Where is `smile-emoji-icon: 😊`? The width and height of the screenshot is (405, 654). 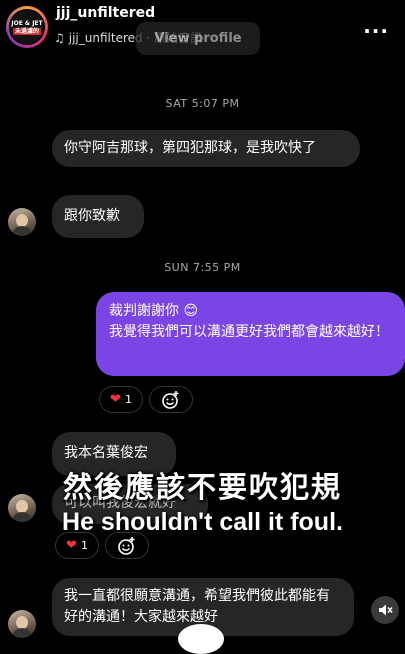
smile-emoji-icon: 😊 is located at coordinates (191, 311).